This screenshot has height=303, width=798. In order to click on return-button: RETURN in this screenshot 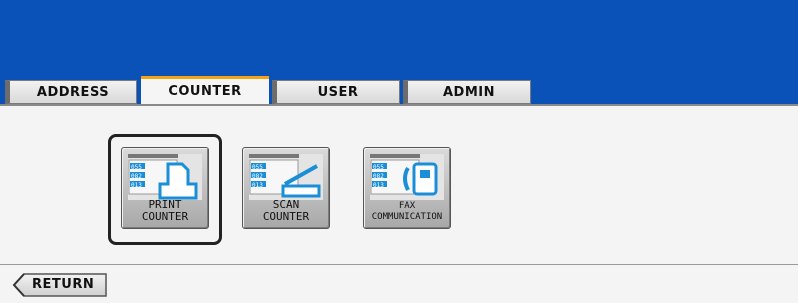, I will do `click(60, 285)`.